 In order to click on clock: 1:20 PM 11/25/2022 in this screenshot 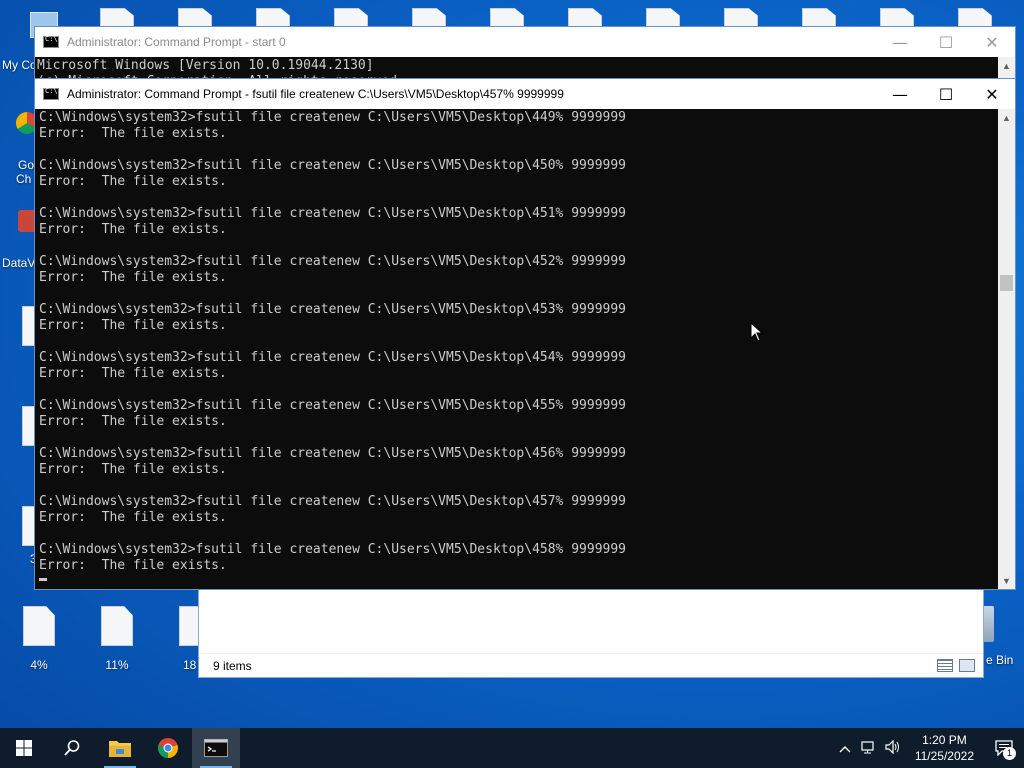, I will do `click(944, 748)`.